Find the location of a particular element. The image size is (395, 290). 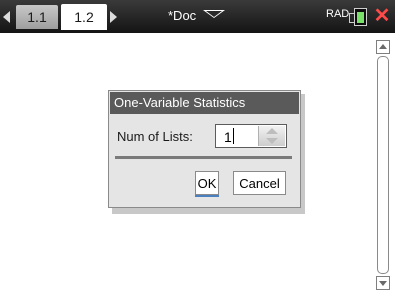

chevron-down-icon is located at coordinates (213, 14).